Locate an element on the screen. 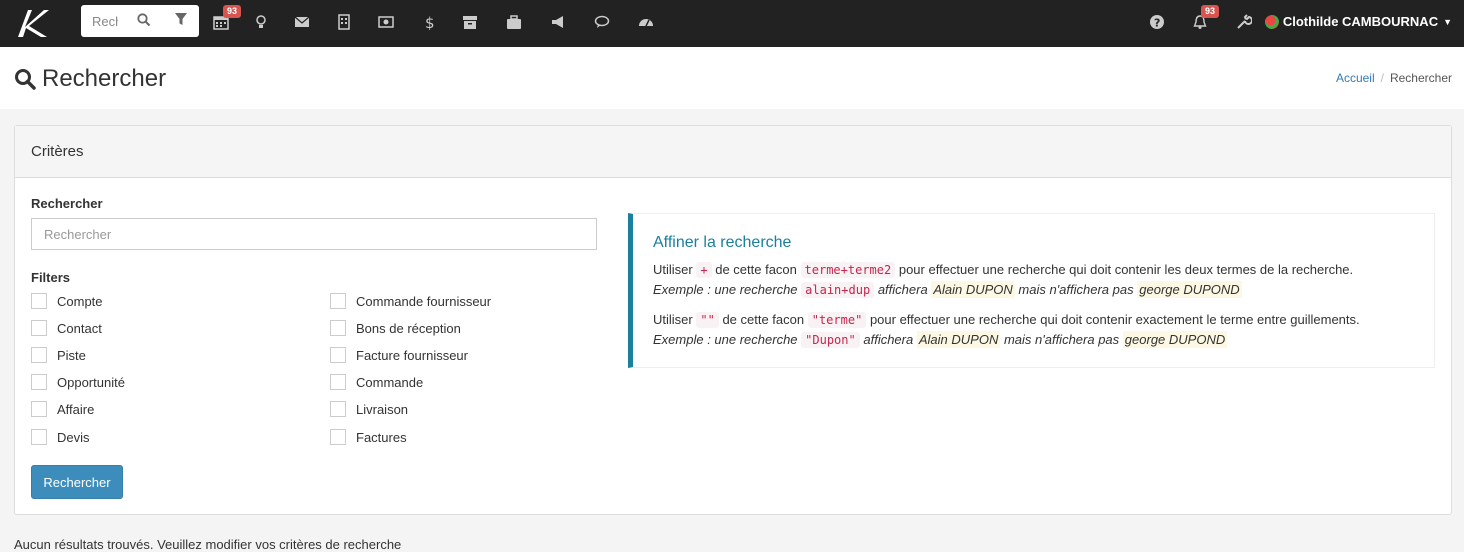 This screenshot has height=552, width=1464. dollar-icon: $ is located at coordinates (429, 22).